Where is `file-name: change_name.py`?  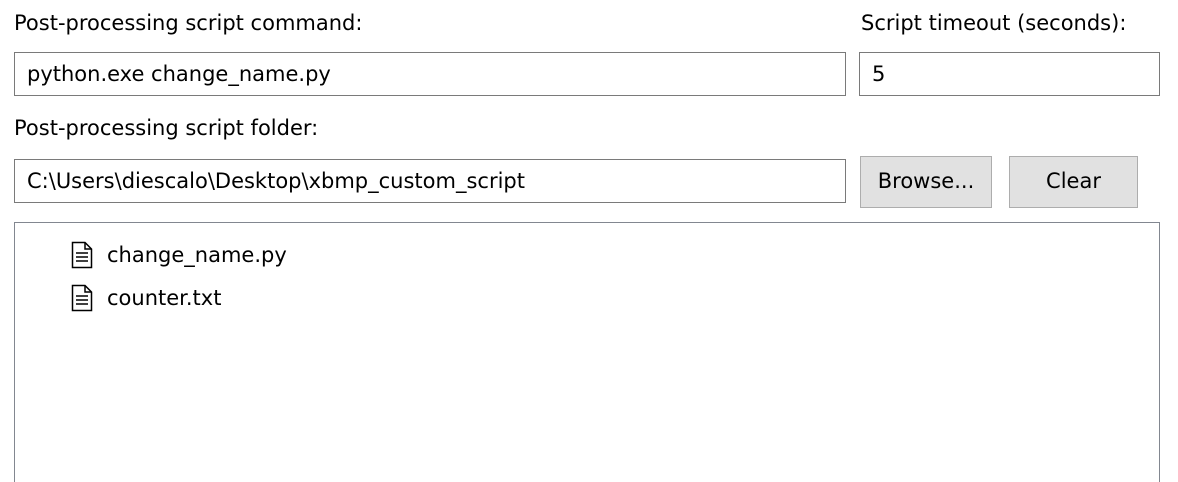
file-name: change_name.py is located at coordinates (197, 255).